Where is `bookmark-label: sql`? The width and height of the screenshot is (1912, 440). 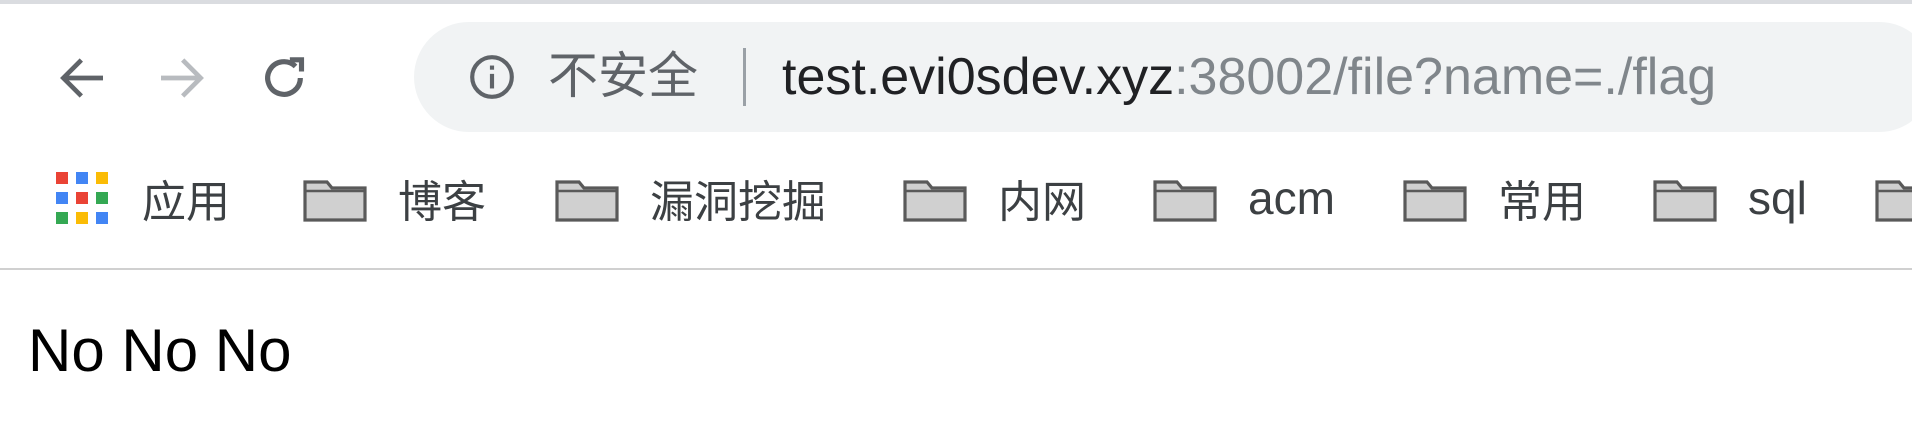 bookmark-label: sql is located at coordinates (1777, 198).